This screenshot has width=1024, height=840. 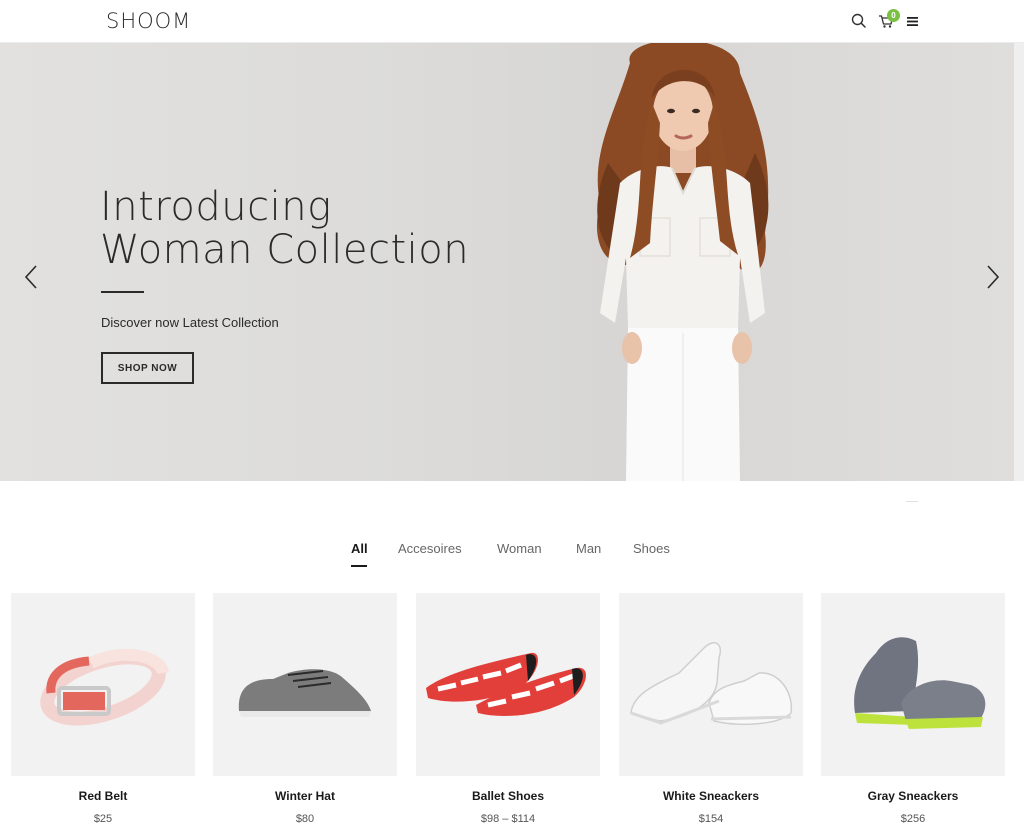 What do you see at coordinates (711, 684) in the screenshot?
I see `product-image-white-sneackers` at bounding box center [711, 684].